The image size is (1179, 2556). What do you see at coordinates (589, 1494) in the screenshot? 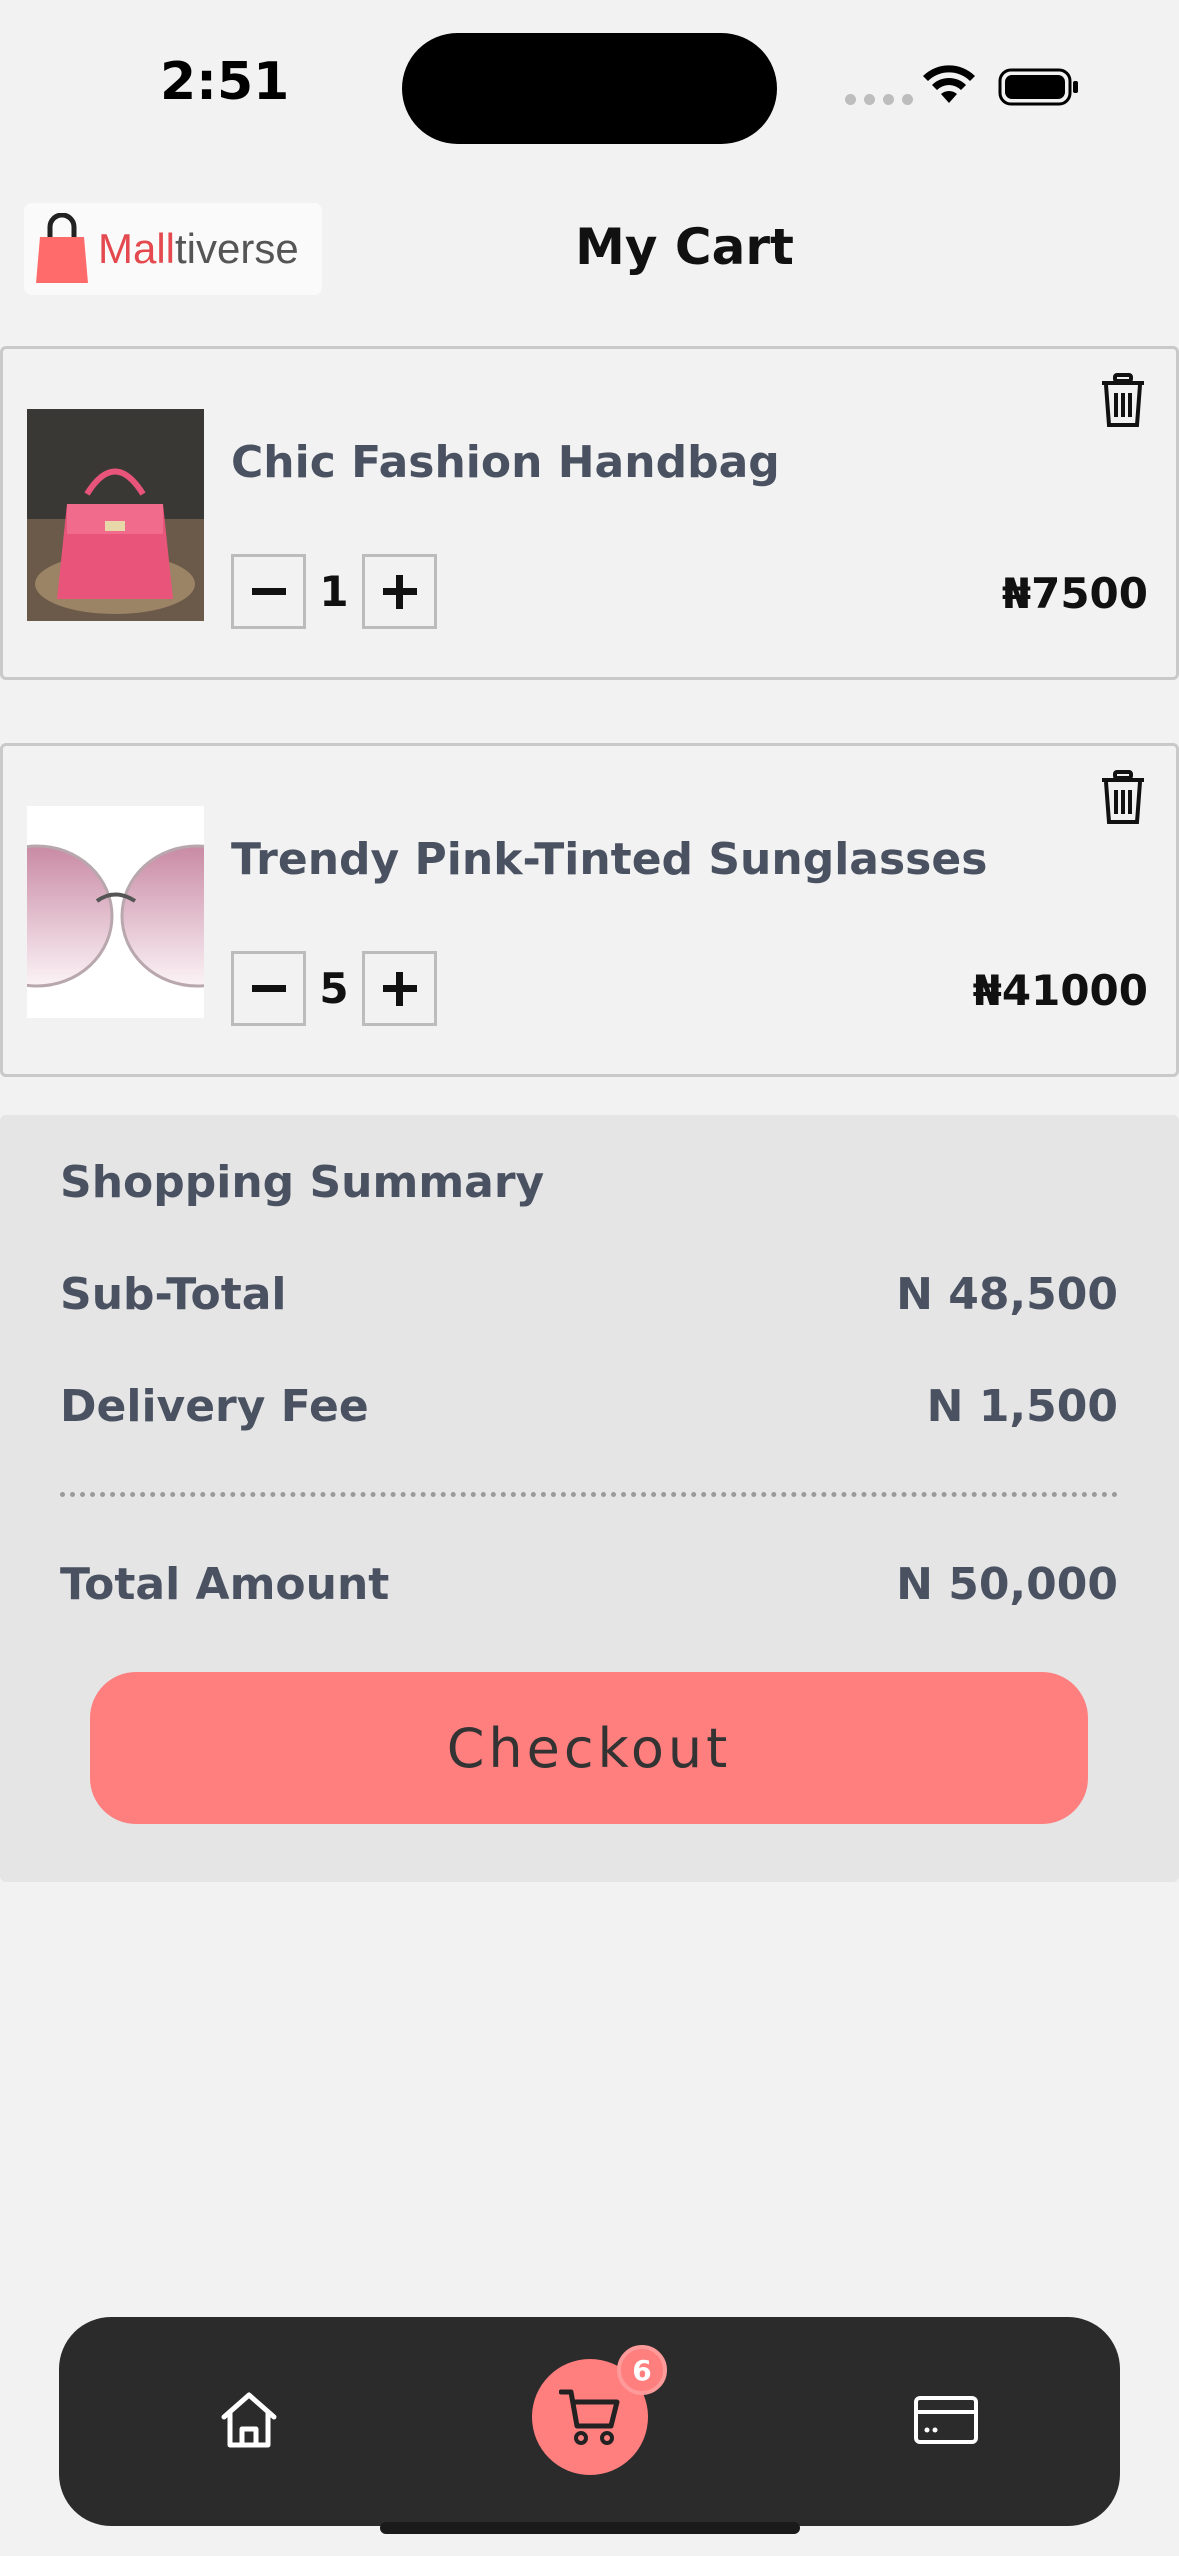
I see `summary-divider` at bounding box center [589, 1494].